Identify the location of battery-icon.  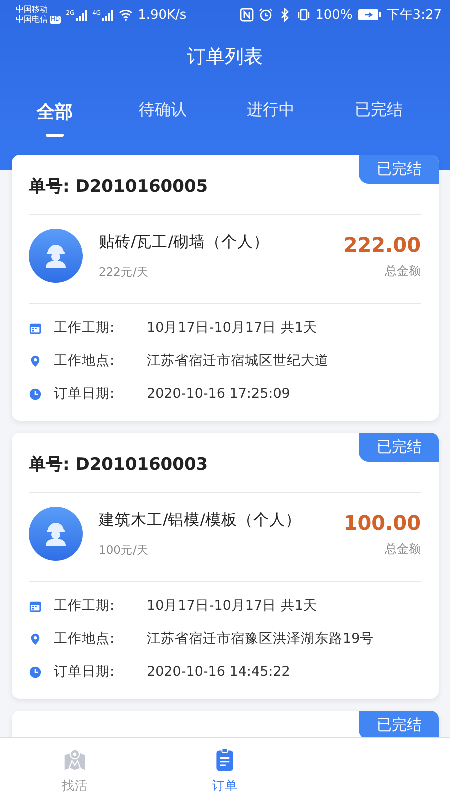
(370, 15).